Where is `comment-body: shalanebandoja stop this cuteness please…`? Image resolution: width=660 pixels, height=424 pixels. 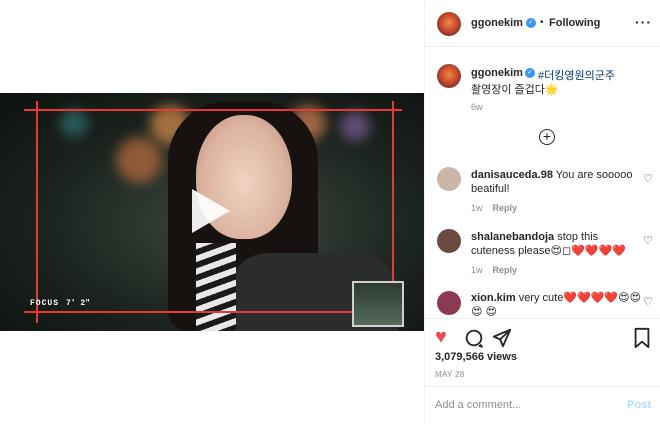
comment-body: shalanebandoja stop this cuteness please… is located at coordinates (557, 244).